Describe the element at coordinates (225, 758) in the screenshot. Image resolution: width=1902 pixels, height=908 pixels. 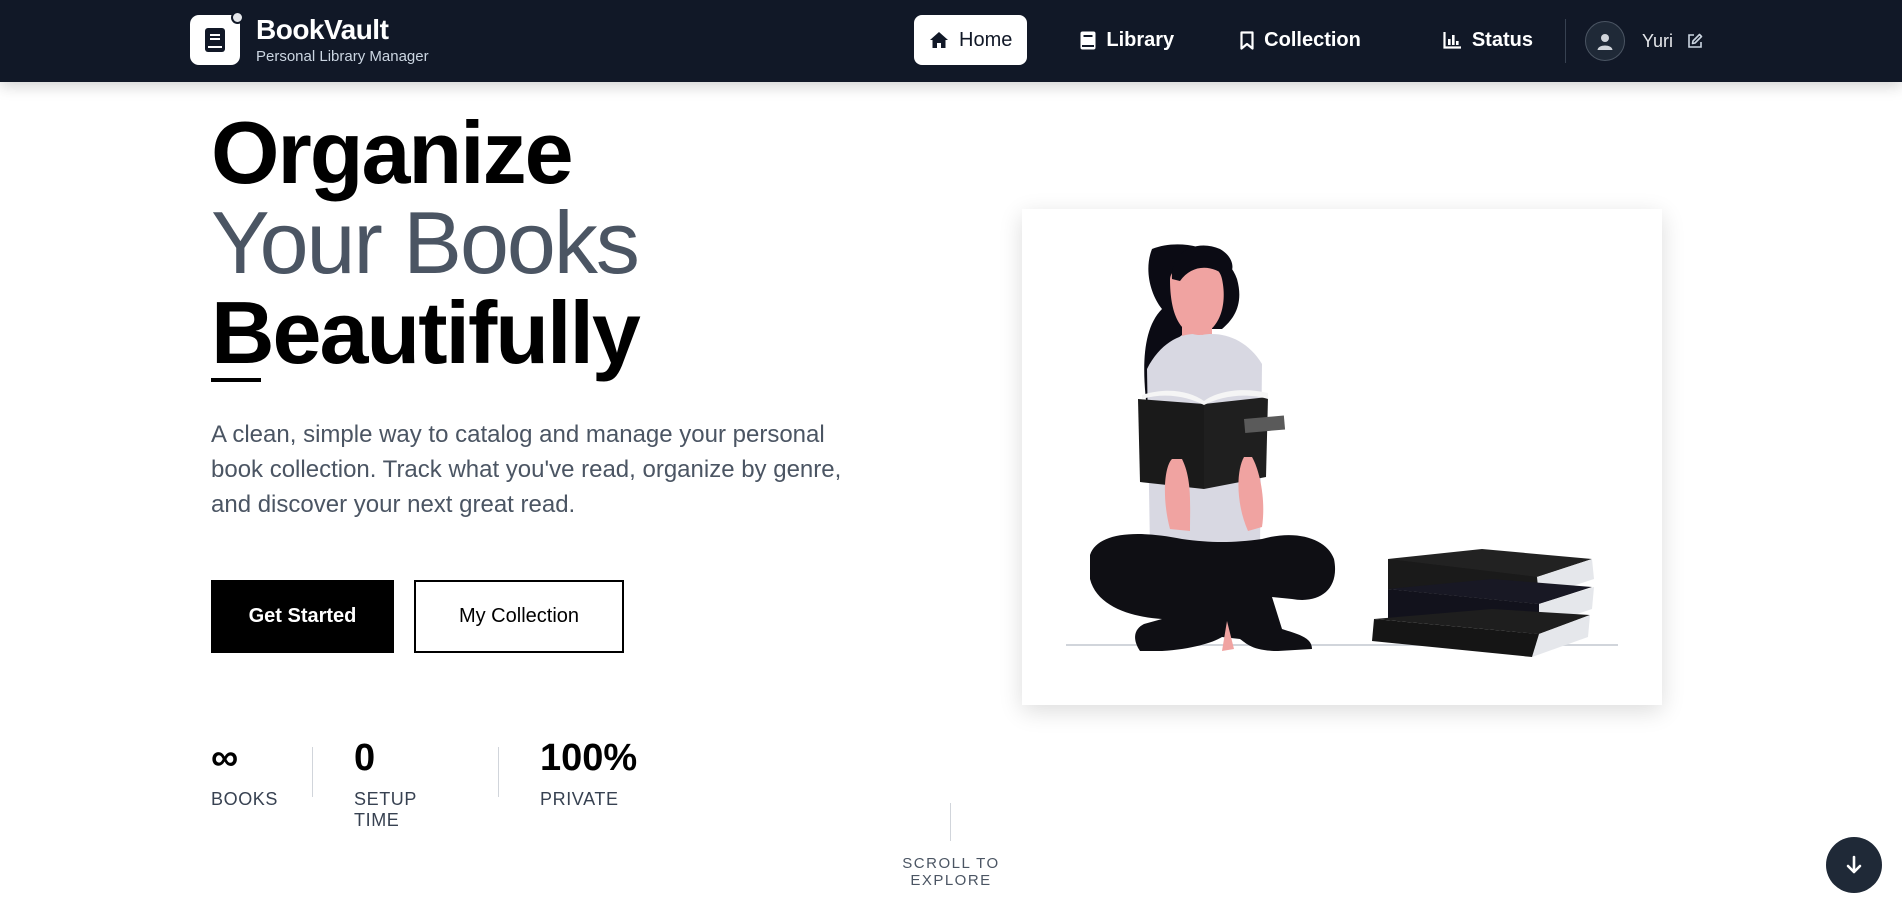
I see `stat-value: ∞` at that location.